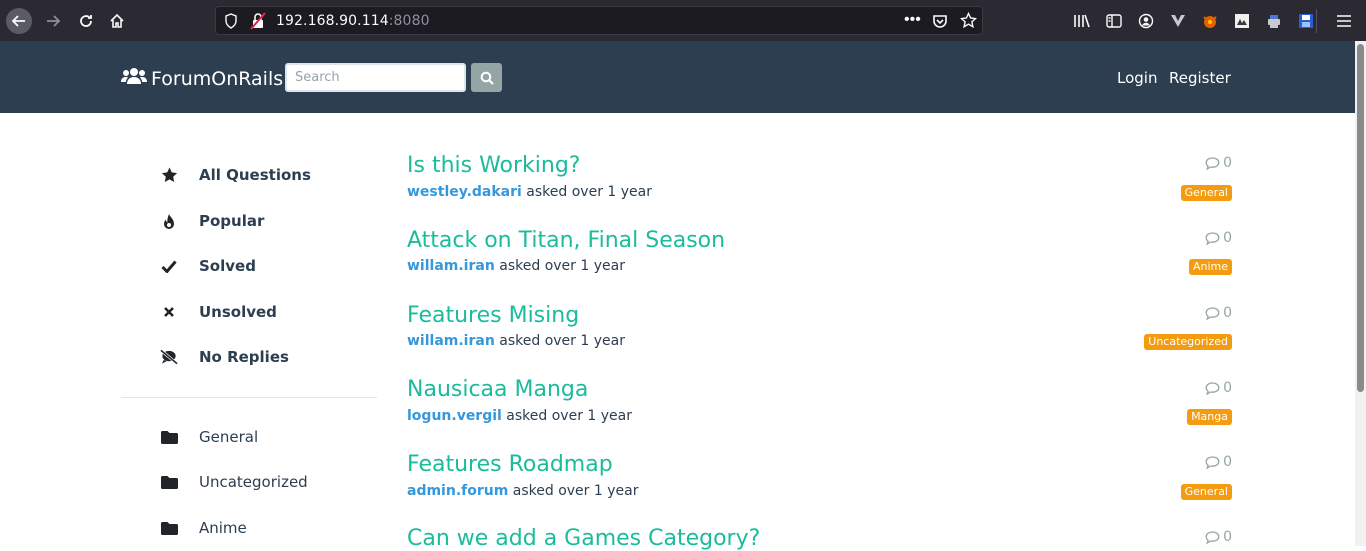 This screenshot has width=1366, height=551. I want to click on home-icon, so click(117, 20).